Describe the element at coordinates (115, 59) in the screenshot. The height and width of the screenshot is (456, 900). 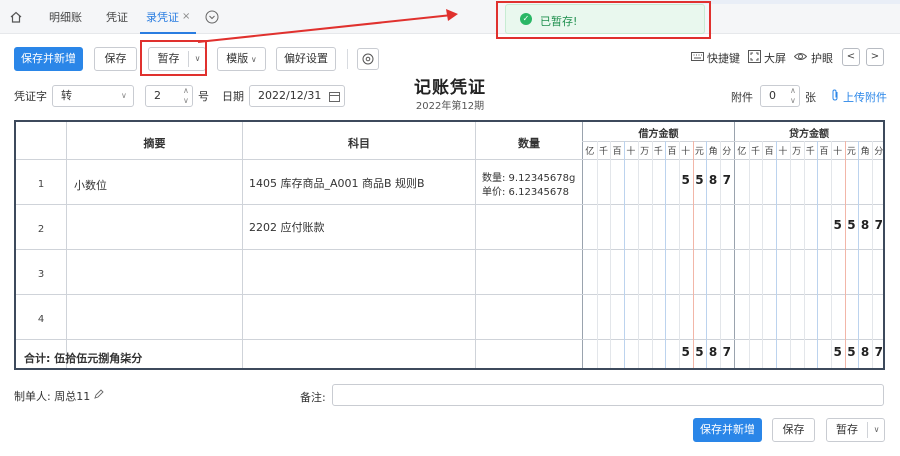
I see `save-button: 保存` at that location.